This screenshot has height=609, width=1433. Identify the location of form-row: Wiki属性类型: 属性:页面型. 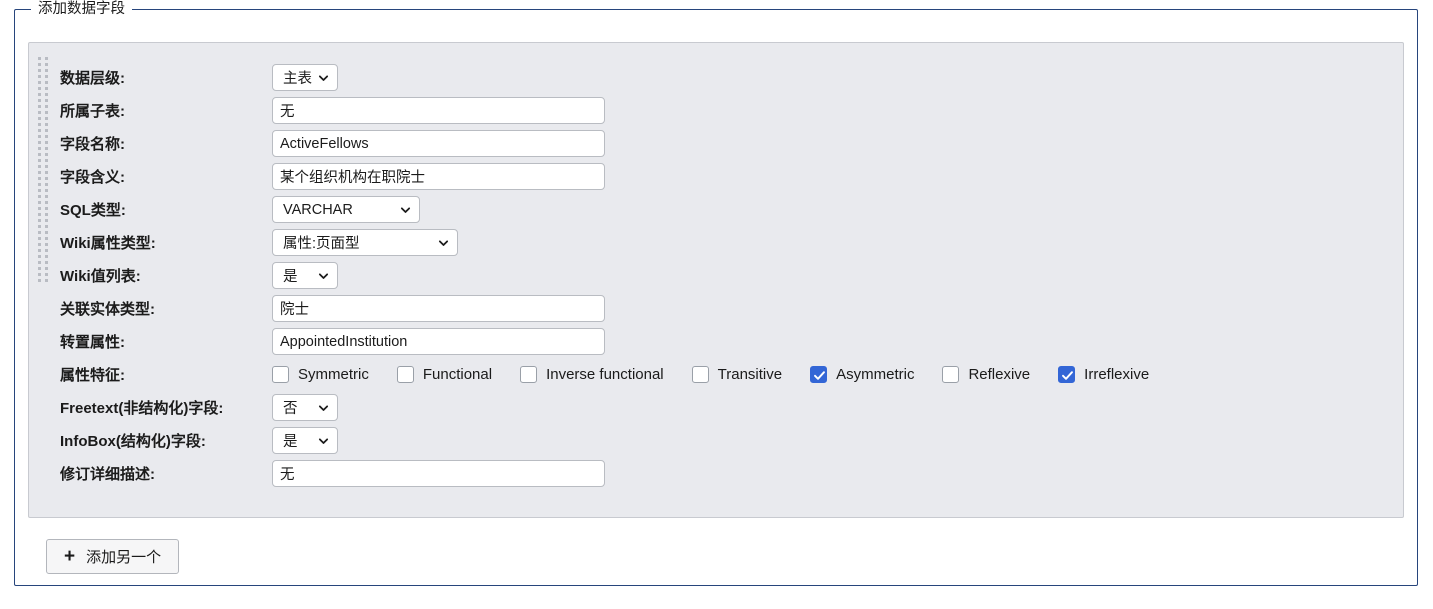
(728, 242).